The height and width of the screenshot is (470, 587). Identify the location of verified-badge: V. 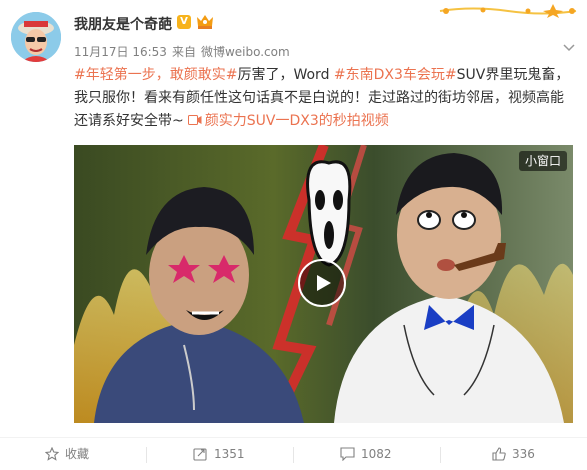
(184, 22).